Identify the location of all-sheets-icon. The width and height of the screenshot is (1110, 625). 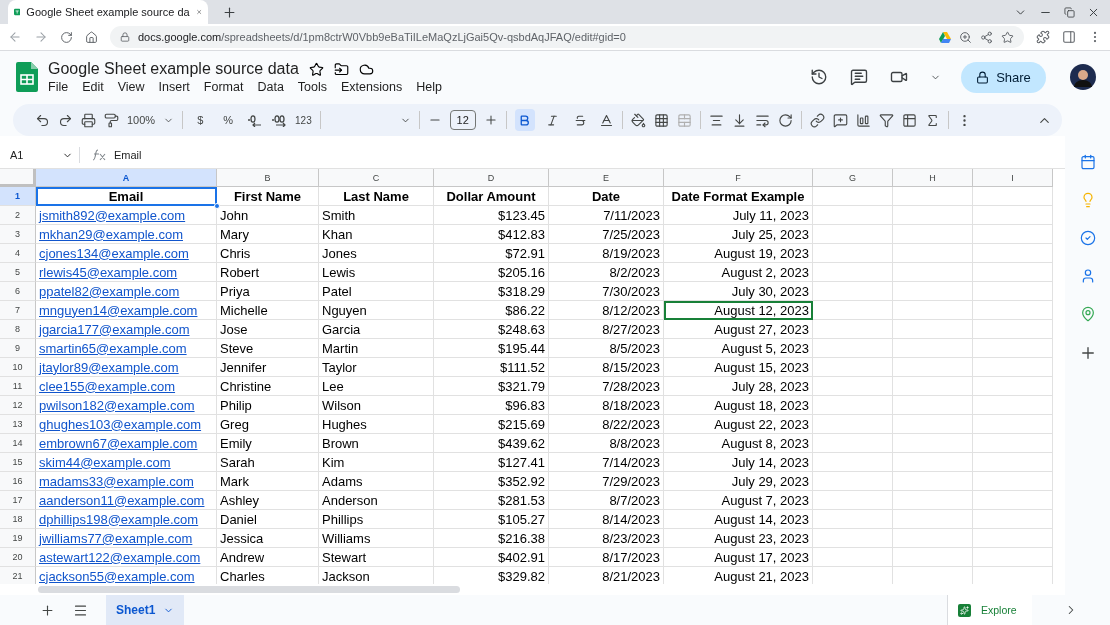
(80, 610).